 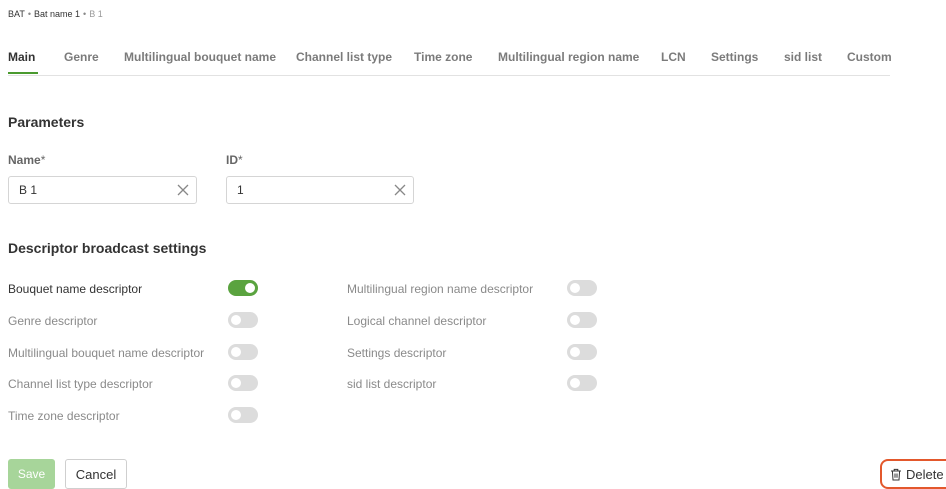 What do you see at coordinates (673, 57) in the screenshot?
I see `tab-lcn: LCN` at bounding box center [673, 57].